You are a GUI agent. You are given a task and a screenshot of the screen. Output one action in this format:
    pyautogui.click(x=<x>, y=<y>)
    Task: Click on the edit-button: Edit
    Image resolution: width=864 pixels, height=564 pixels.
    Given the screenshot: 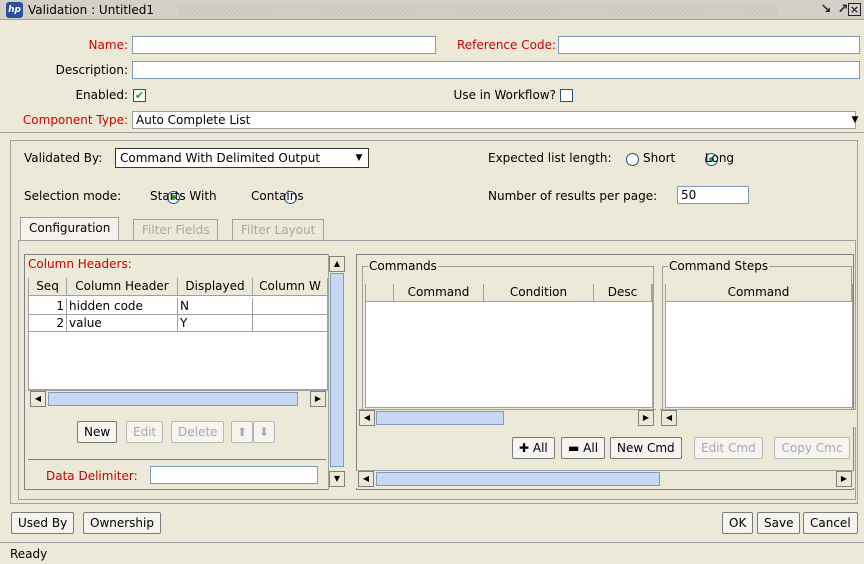 What is the action you would take?
    pyautogui.click(x=145, y=432)
    